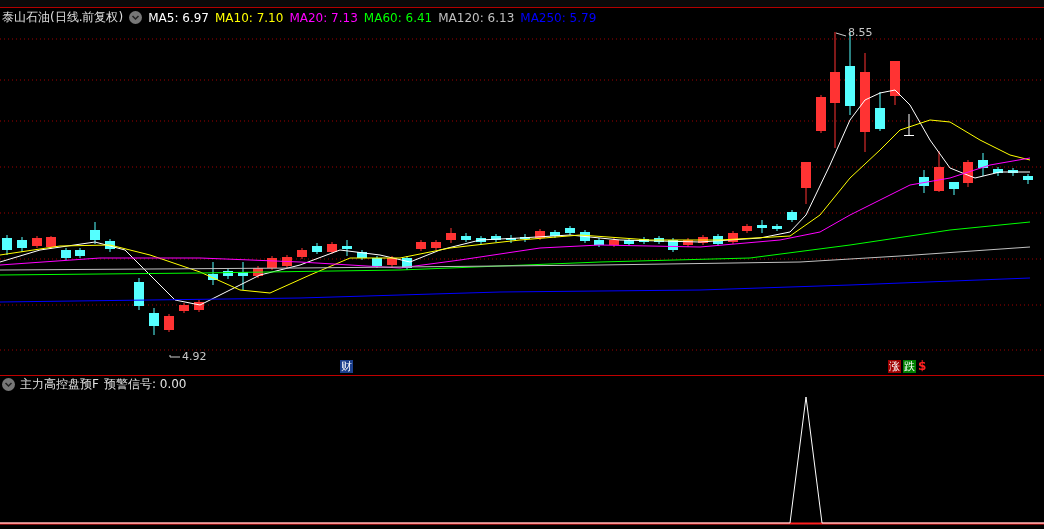 This screenshot has width=1044, height=529. Describe the element at coordinates (398, 17) in the screenshot. I see `moving-average-value: MA60: 6.41` at that location.